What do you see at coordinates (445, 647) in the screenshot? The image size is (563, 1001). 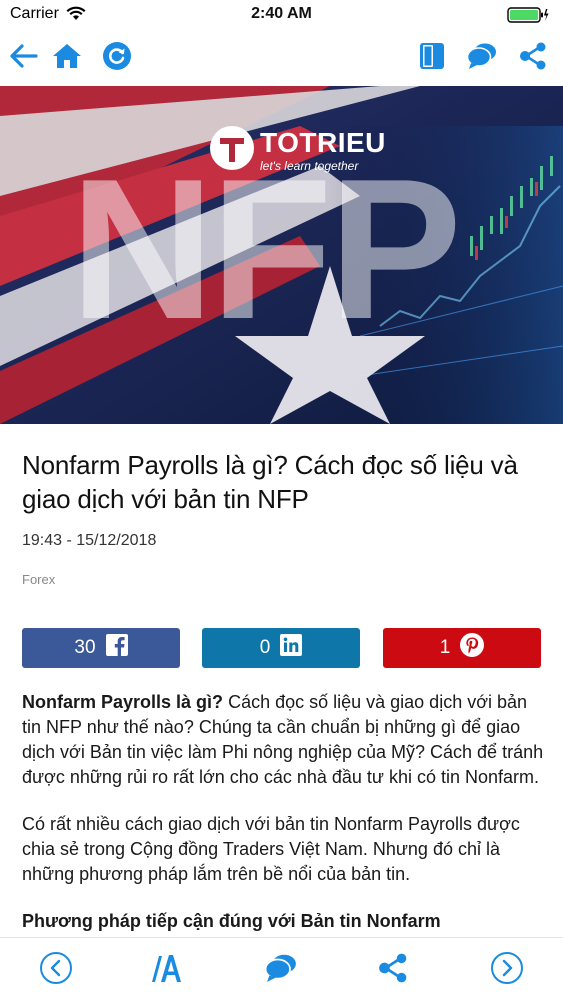 I see `pinterest-count: 1` at bounding box center [445, 647].